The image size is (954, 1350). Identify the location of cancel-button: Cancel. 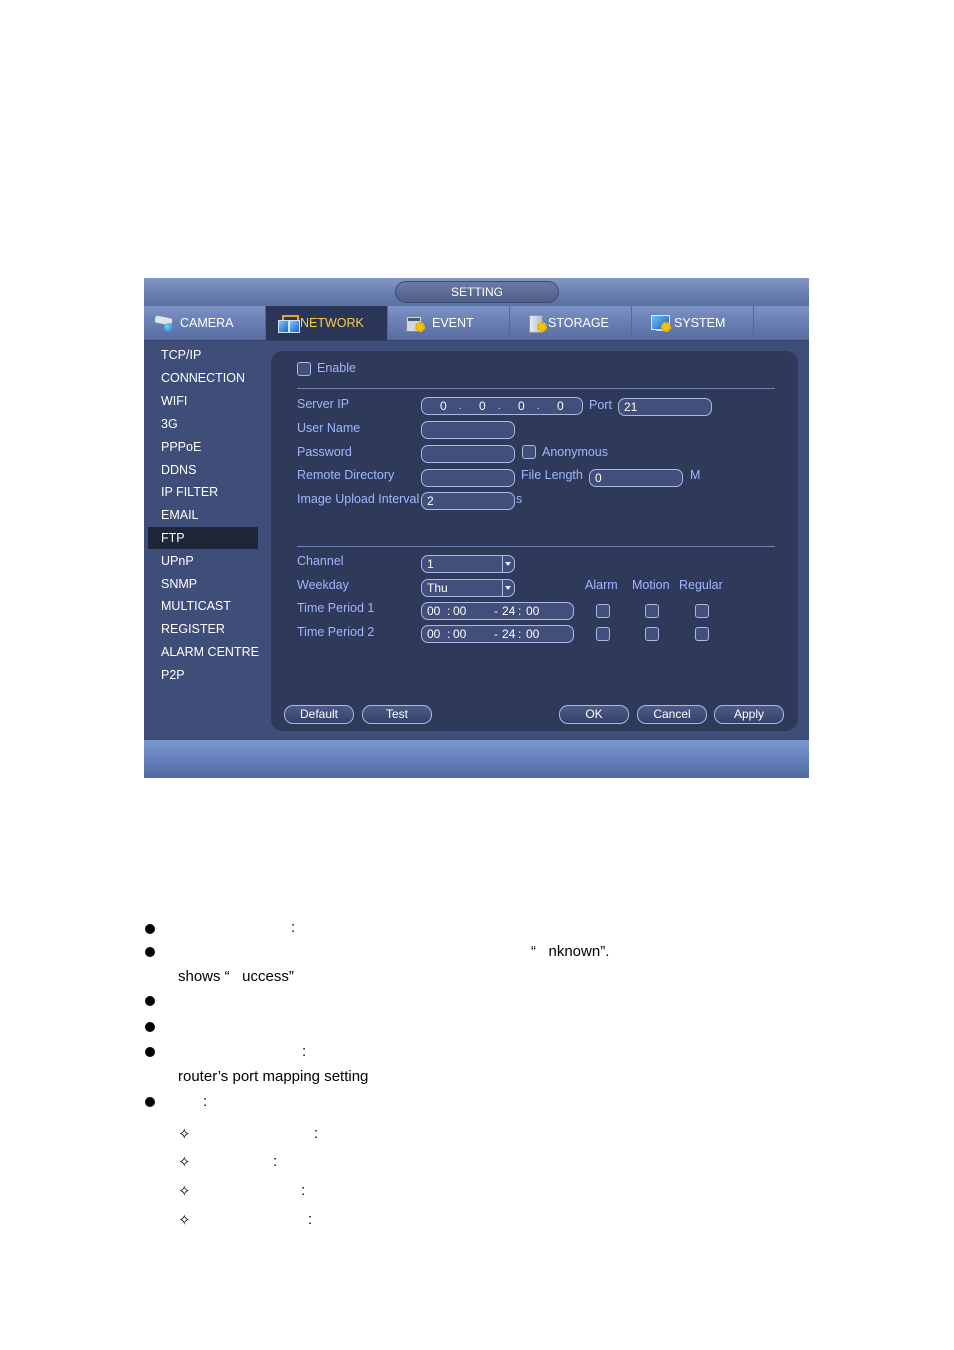
(672, 714).